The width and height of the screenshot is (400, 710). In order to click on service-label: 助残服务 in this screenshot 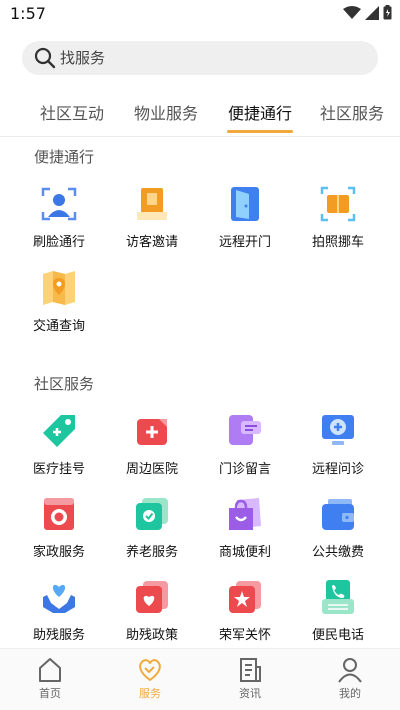, I will do `click(58, 635)`.